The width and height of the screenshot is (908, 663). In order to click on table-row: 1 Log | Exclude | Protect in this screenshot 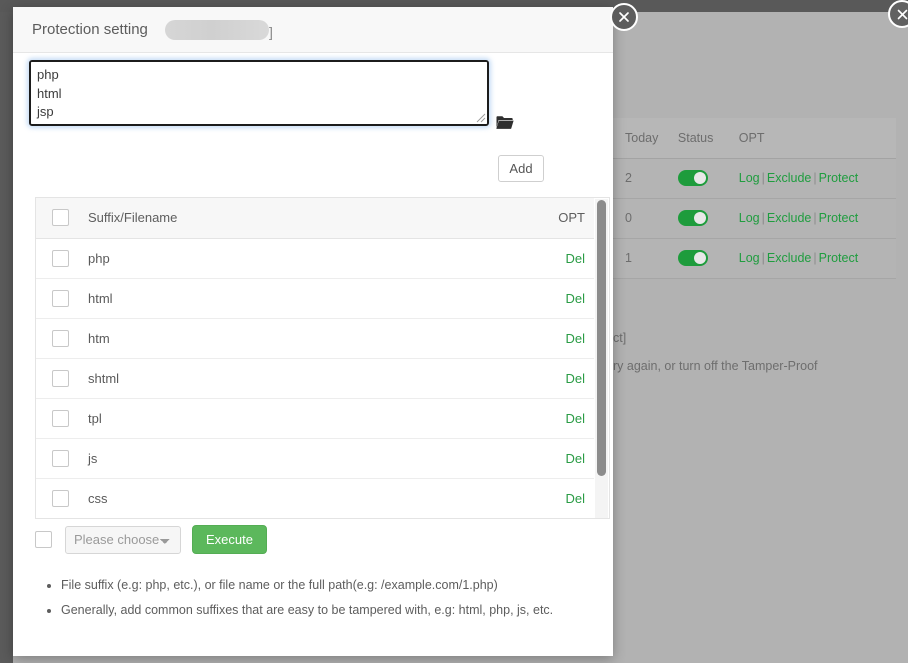, I will do `click(754, 258)`.